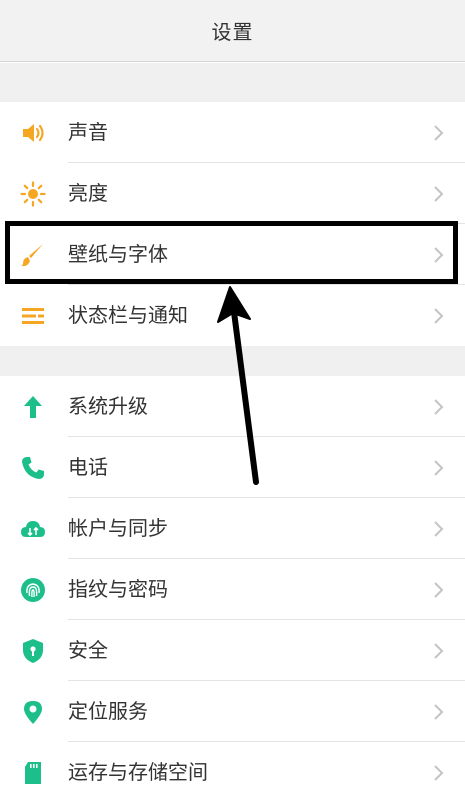  I want to click on location-pin-icon, so click(33, 712).